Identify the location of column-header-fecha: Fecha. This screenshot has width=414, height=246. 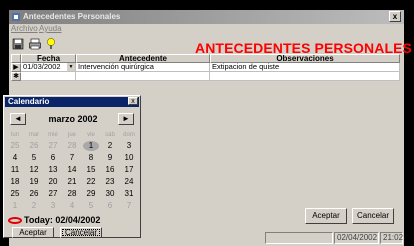
(48, 58).